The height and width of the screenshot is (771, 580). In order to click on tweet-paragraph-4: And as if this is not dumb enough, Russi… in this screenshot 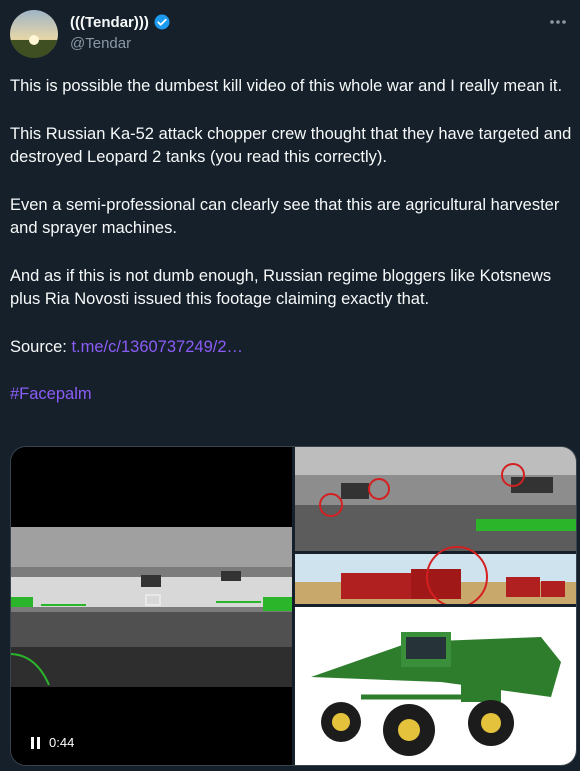, I will do `click(281, 287)`.